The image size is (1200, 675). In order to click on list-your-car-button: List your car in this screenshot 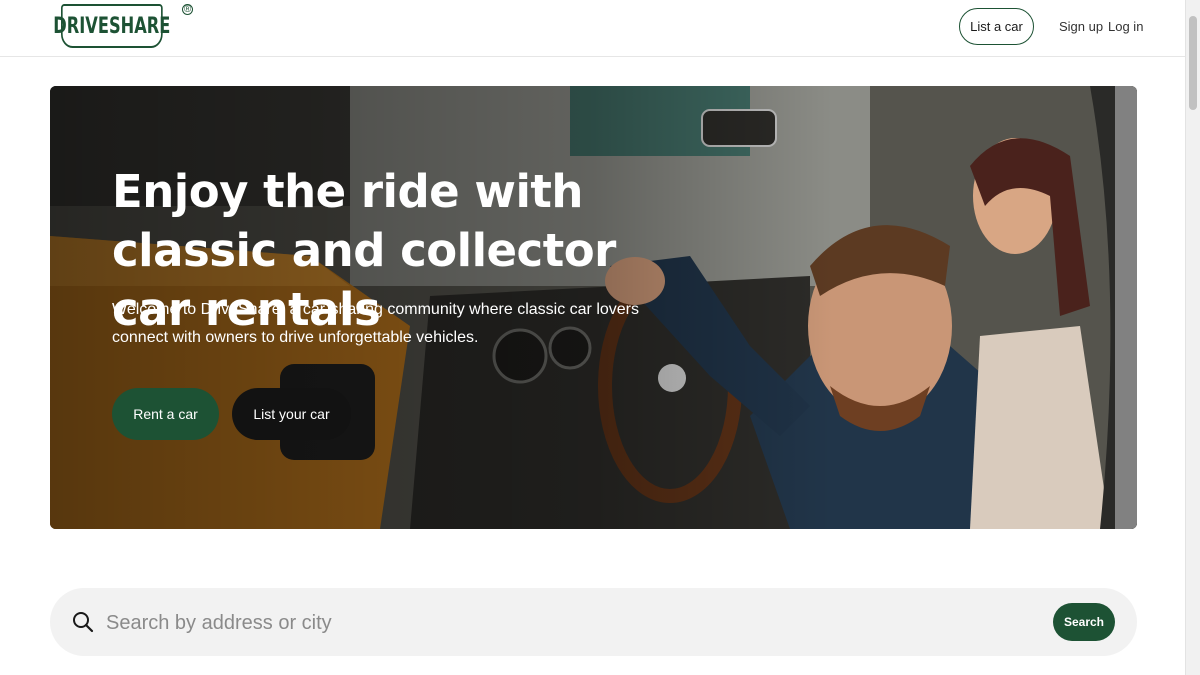, I will do `click(291, 414)`.